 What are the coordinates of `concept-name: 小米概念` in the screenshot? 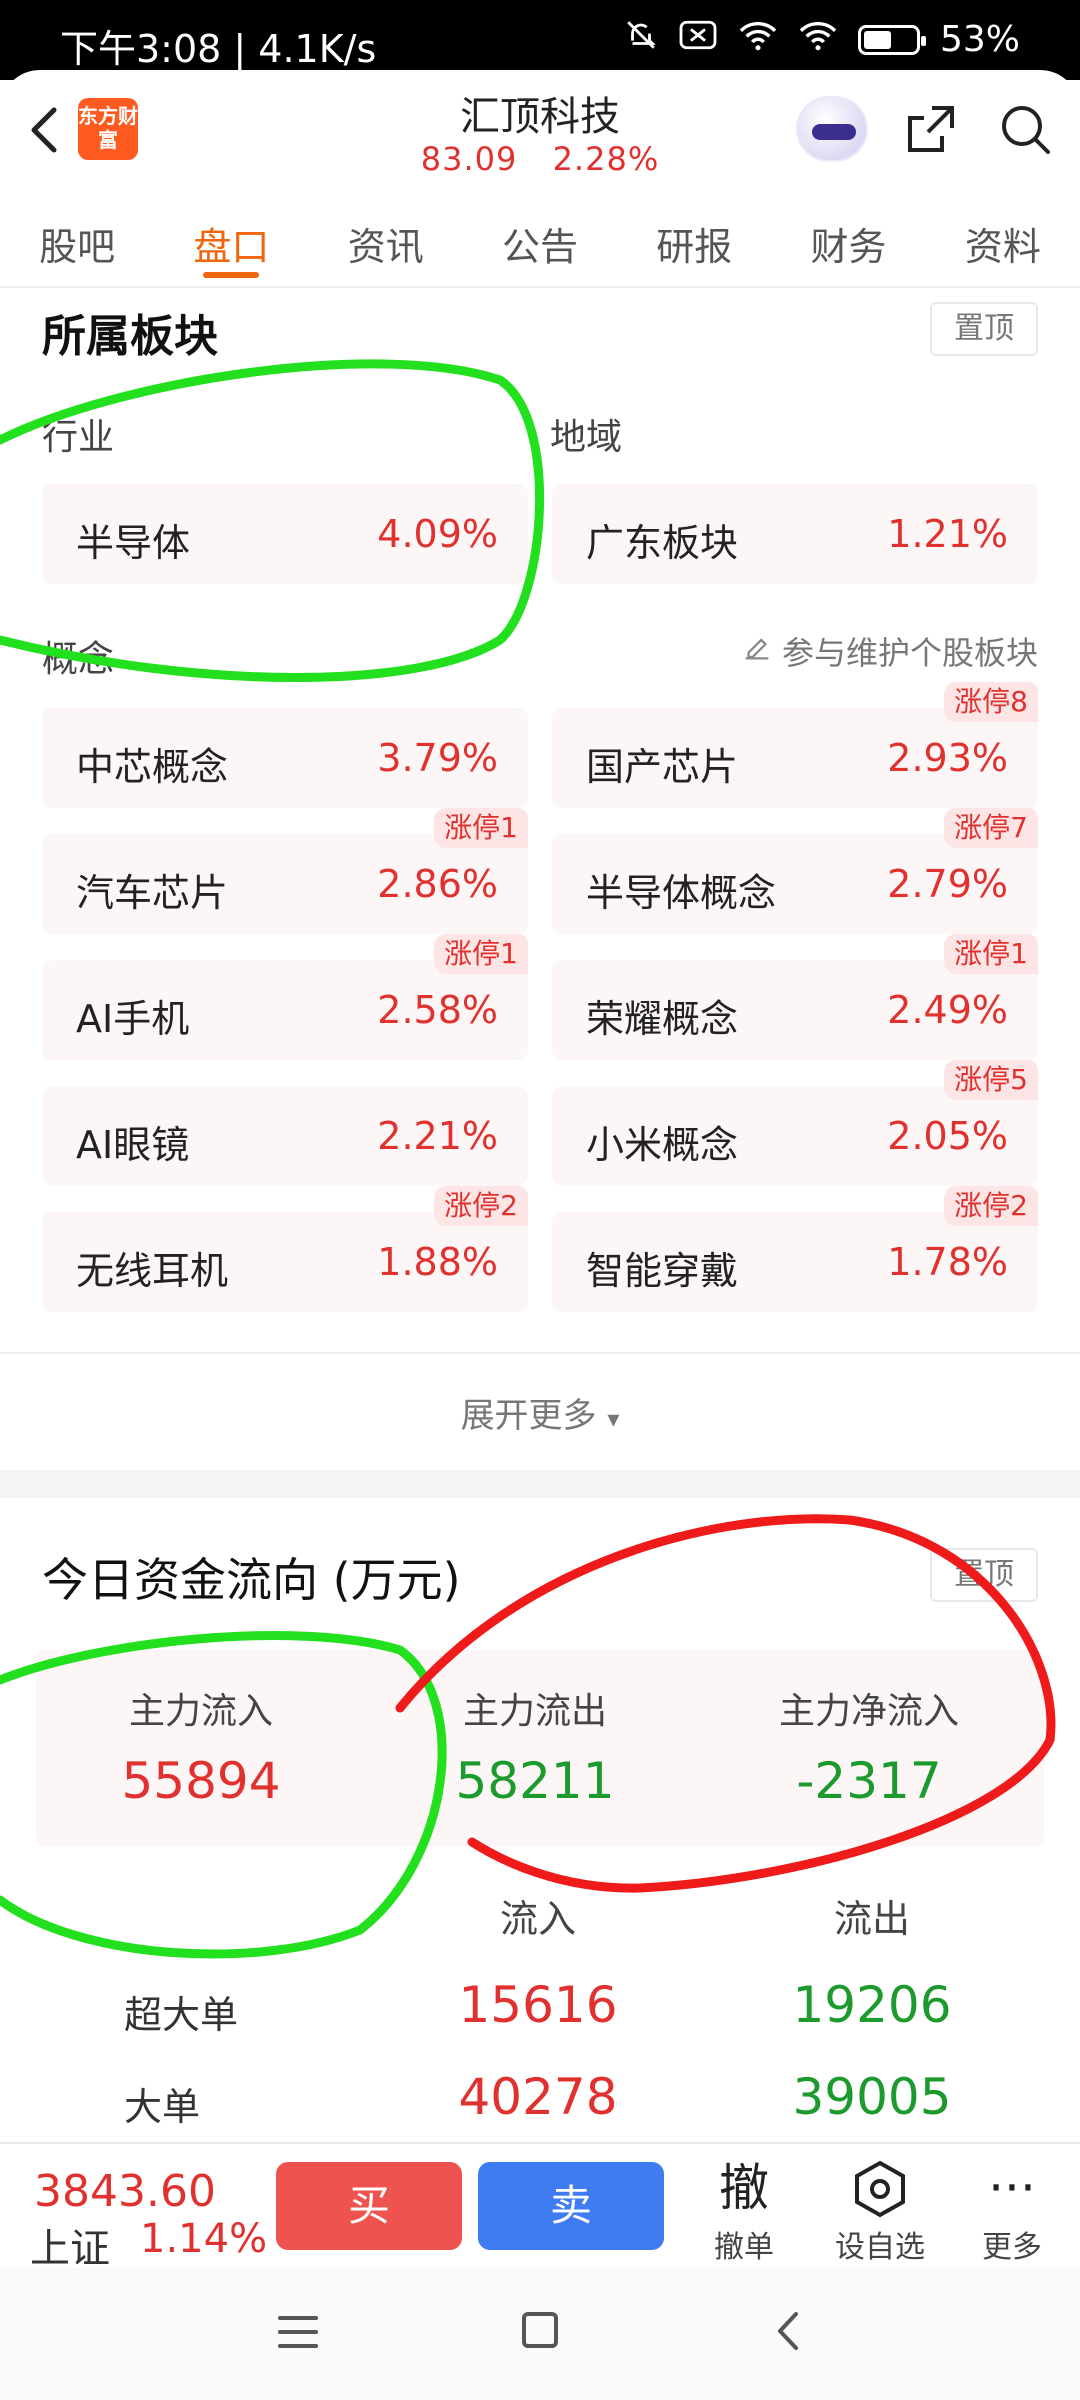 It's located at (662, 1145).